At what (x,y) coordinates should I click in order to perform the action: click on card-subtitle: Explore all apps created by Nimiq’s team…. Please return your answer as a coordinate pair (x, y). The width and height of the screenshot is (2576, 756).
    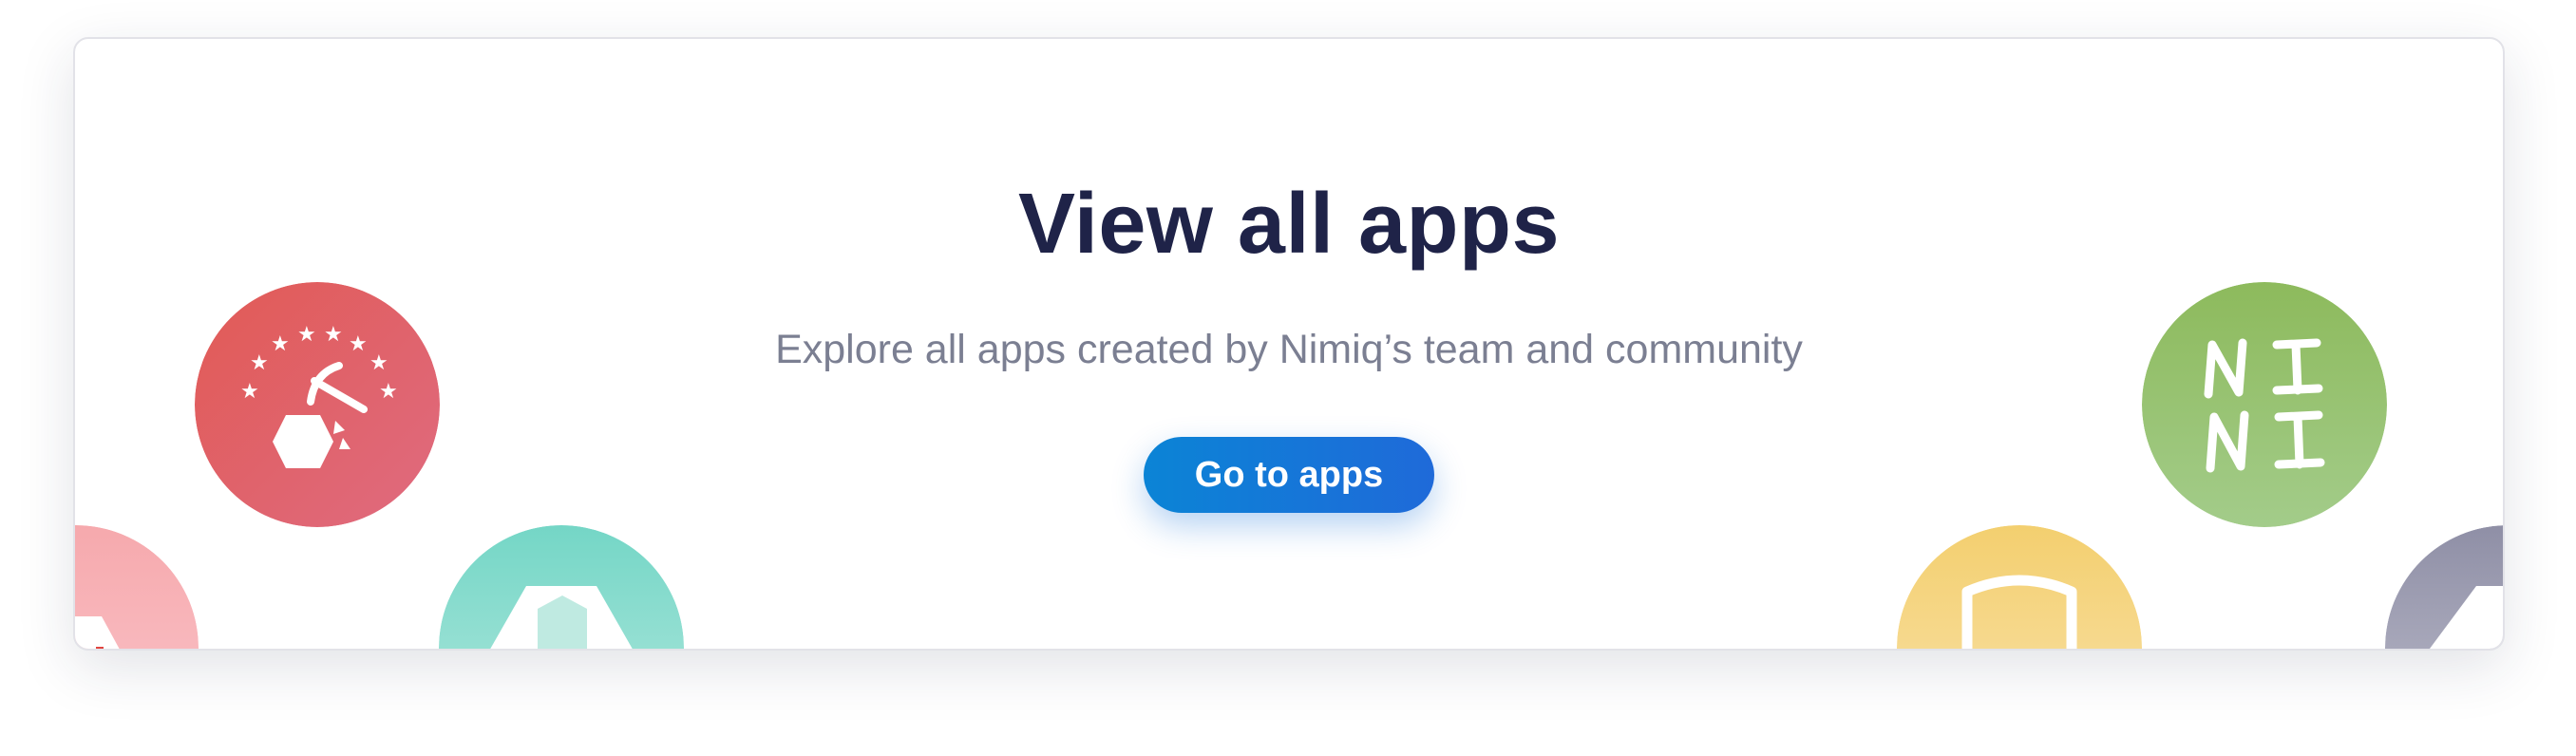
    Looking at the image, I should click on (1289, 350).